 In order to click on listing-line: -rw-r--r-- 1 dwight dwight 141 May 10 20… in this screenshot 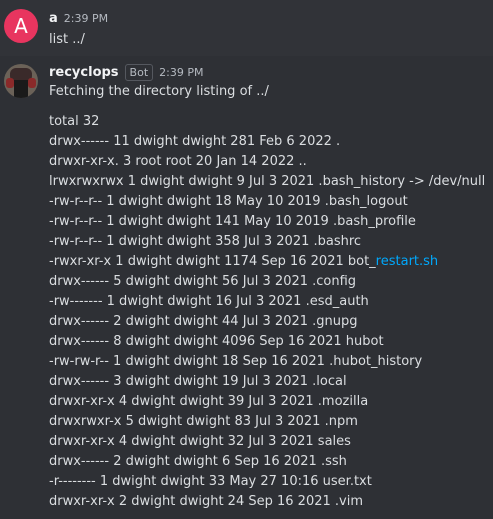, I will do `click(232, 221)`.